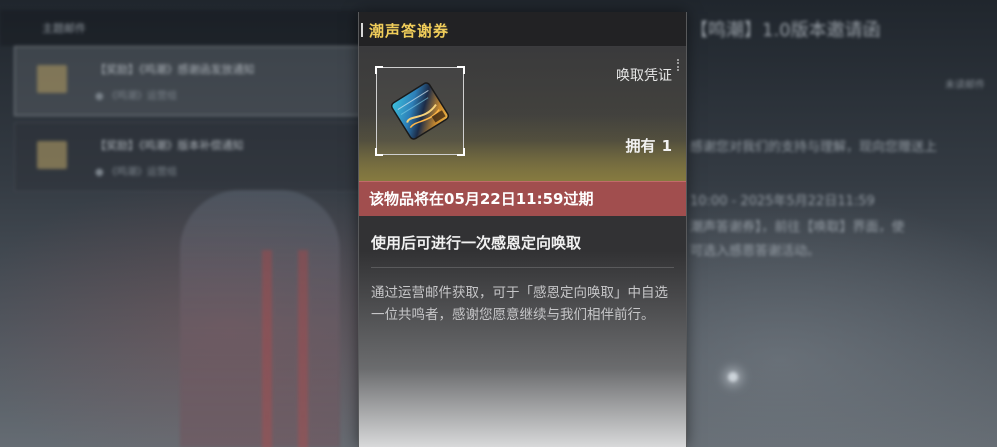 Image resolution: width=997 pixels, height=447 pixels. What do you see at coordinates (733, 377) in the screenshot?
I see `light-orb` at bounding box center [733, 377].